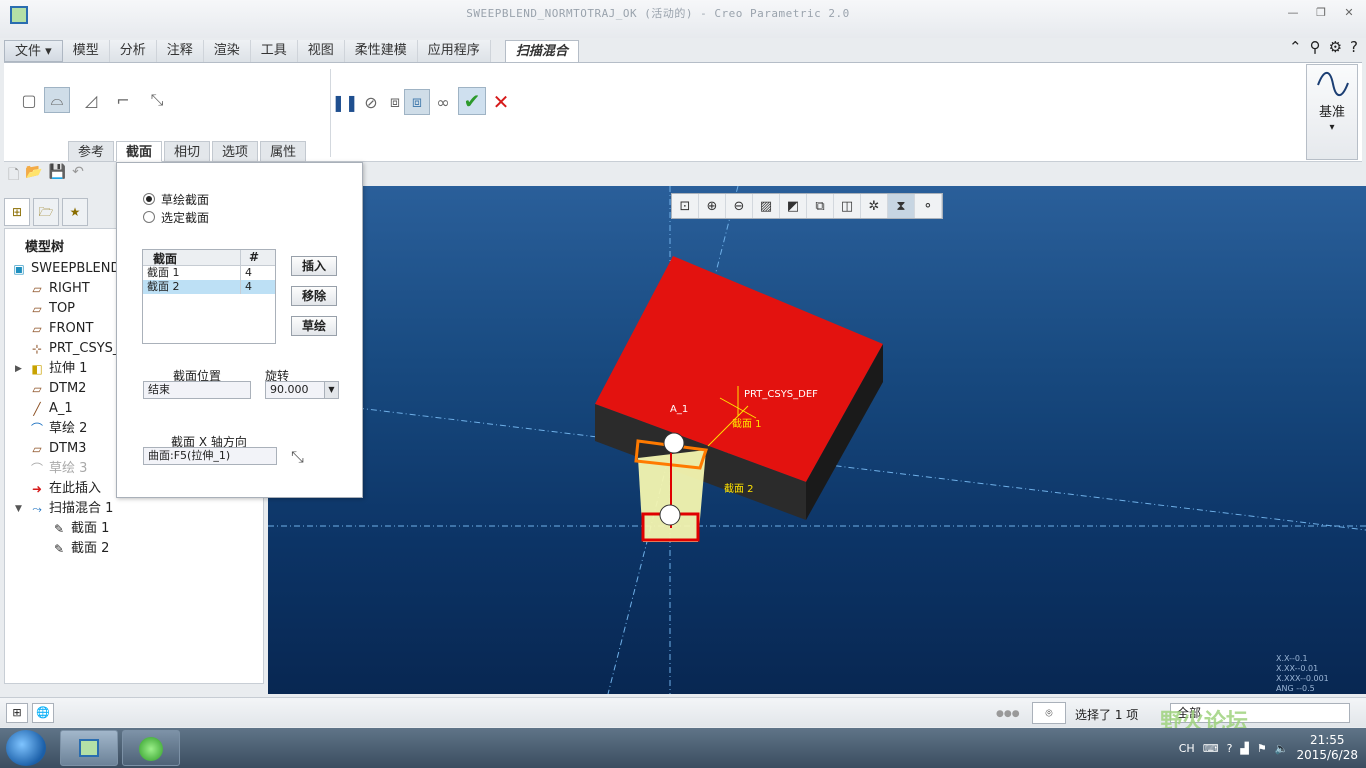 The width and height of the screenshot is (1366, 768). What do you see at coordinates (151, 748) in the screenshot?
I see `taskbar-browser-button` at bounding box center [151, 748].